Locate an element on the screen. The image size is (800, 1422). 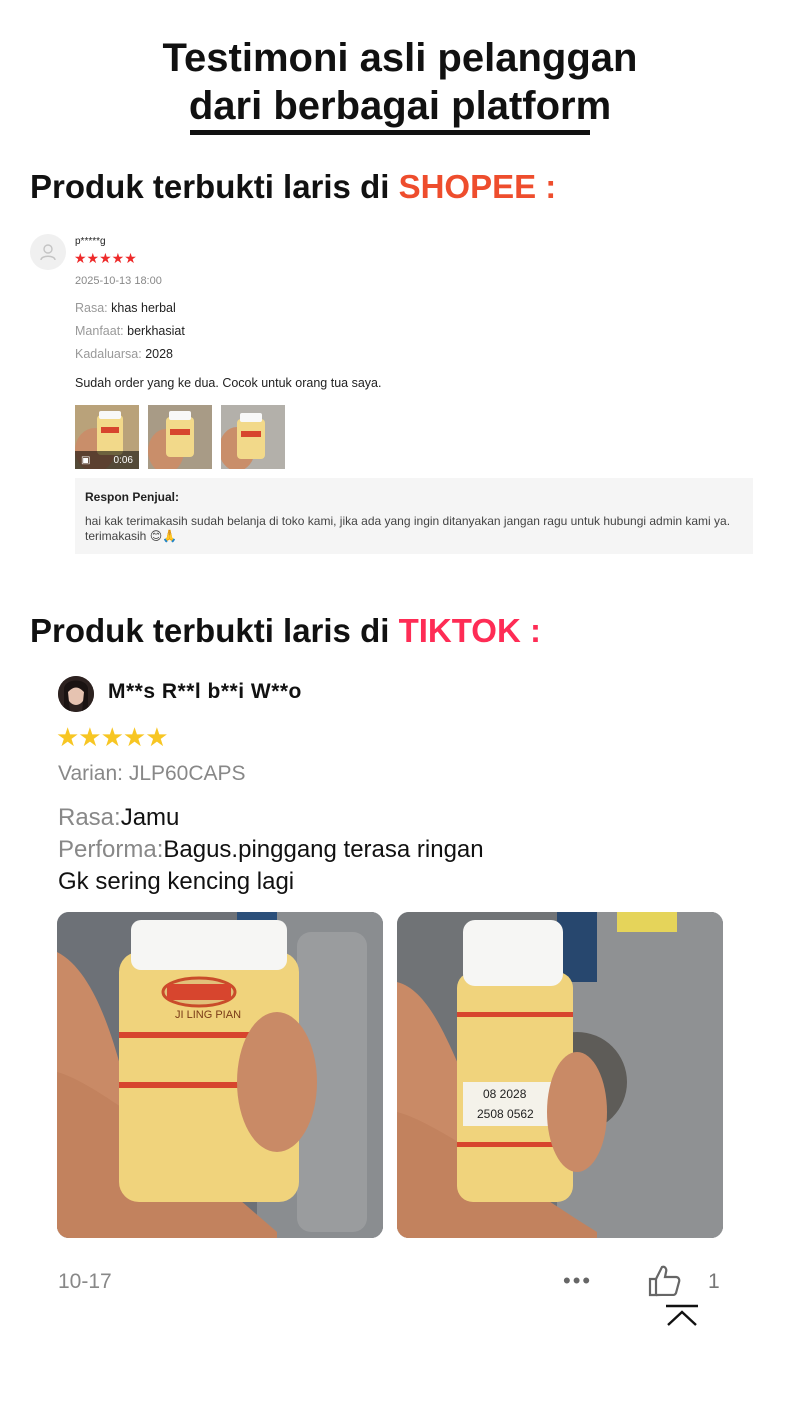
shopee-review-date: 2025-10-13 18:00 is located at coordinates (118, 281).